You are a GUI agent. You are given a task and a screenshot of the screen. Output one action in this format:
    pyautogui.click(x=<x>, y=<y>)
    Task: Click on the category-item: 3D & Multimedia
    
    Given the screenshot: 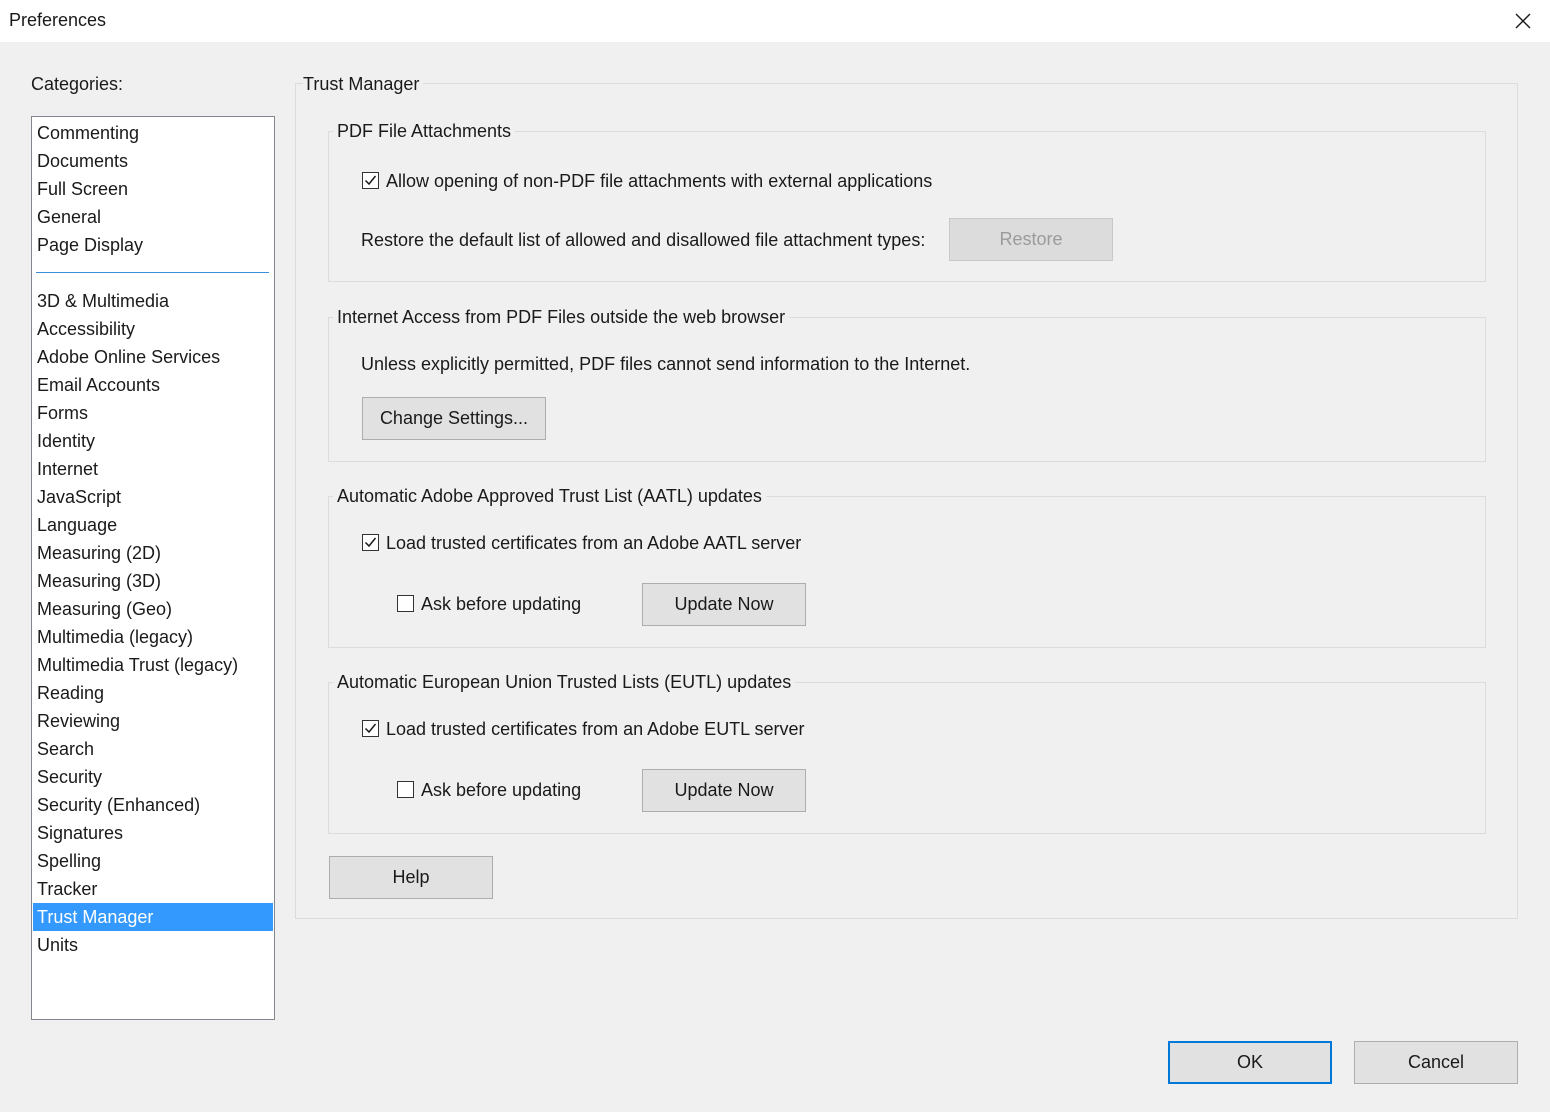 What is the action you would take?
    pyautogui.click(x=153, y=301)
    